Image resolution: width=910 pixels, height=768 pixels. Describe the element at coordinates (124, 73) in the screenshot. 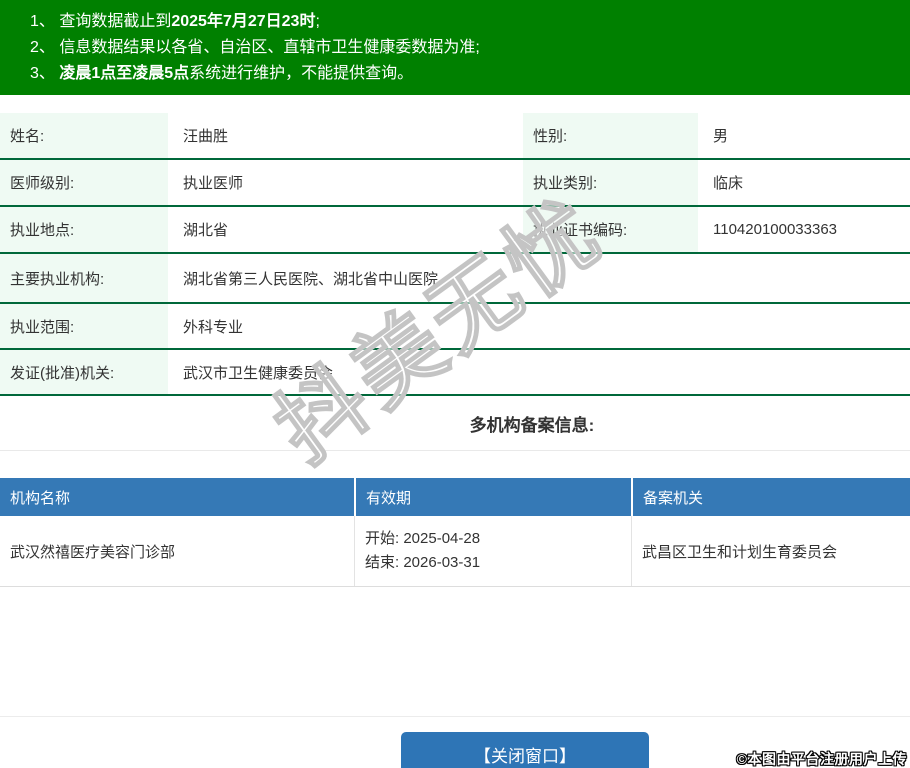

I see `notice-bold-text: 凌晨1点至凌晨5点` at that location.